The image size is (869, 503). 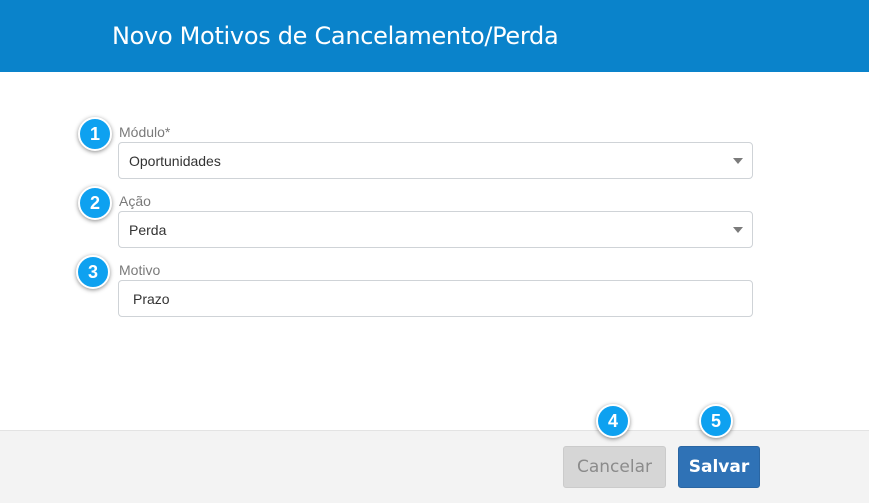 I want to click on modal-header: Novo Motivos de Cancelamento/Perda, so click(x=434, y=36).